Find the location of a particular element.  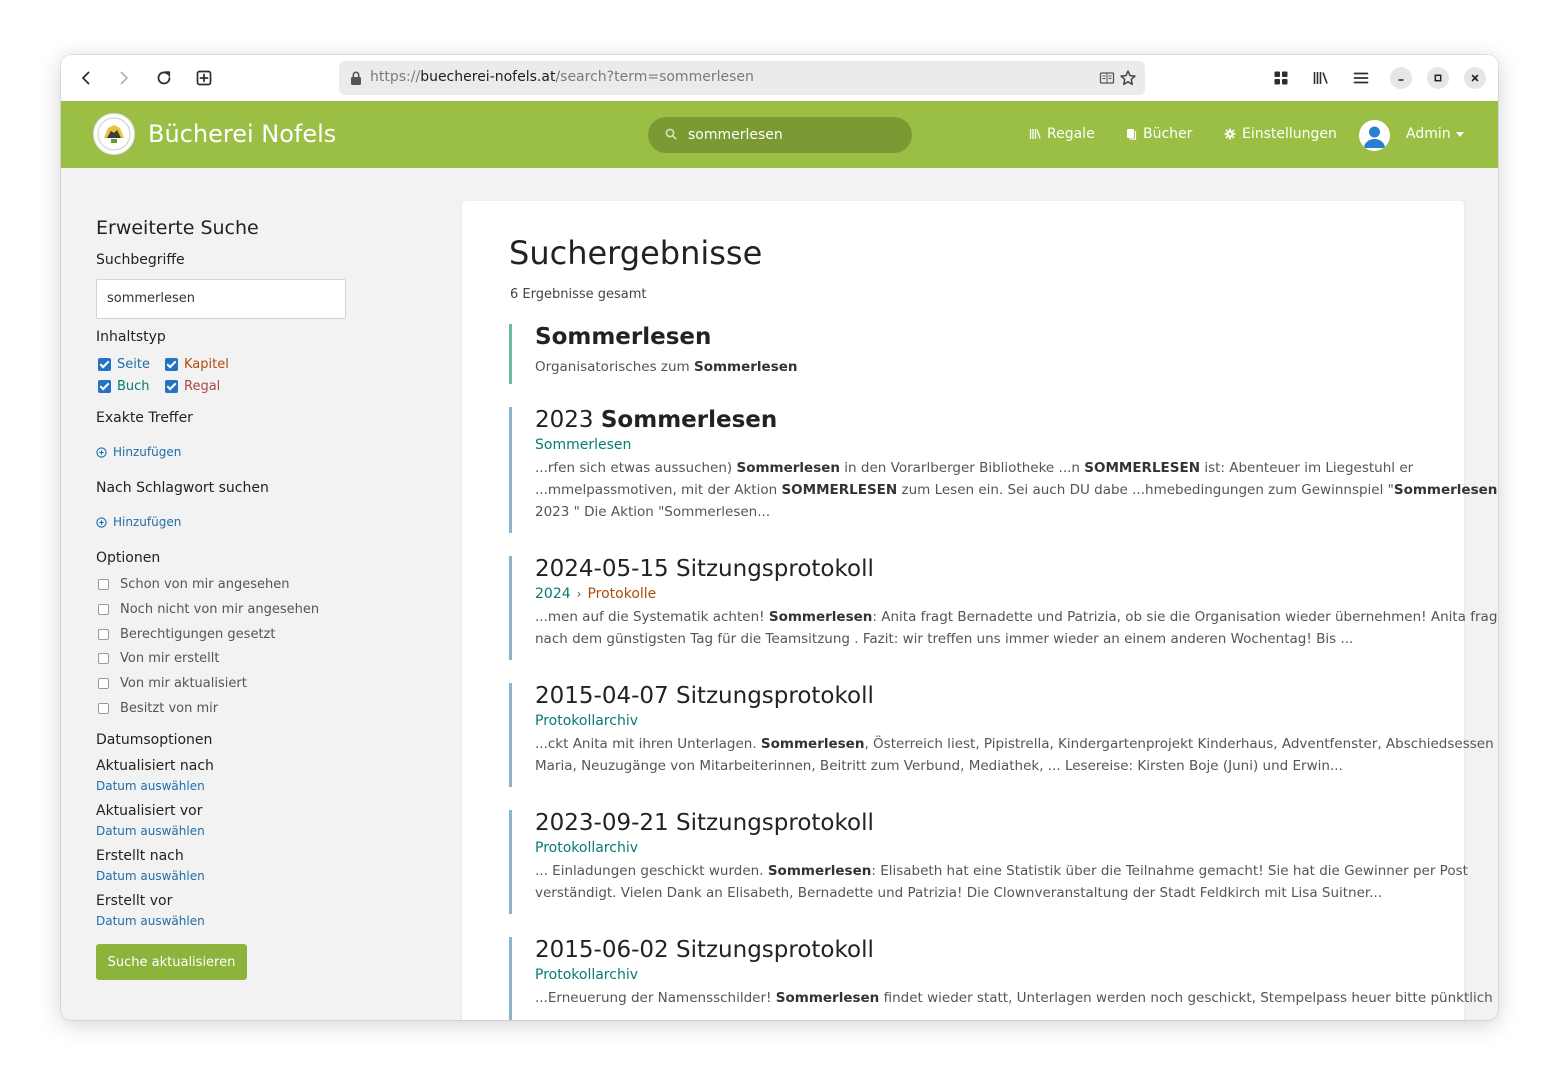

options-label: Optionen is located at coordinates (128, 558).